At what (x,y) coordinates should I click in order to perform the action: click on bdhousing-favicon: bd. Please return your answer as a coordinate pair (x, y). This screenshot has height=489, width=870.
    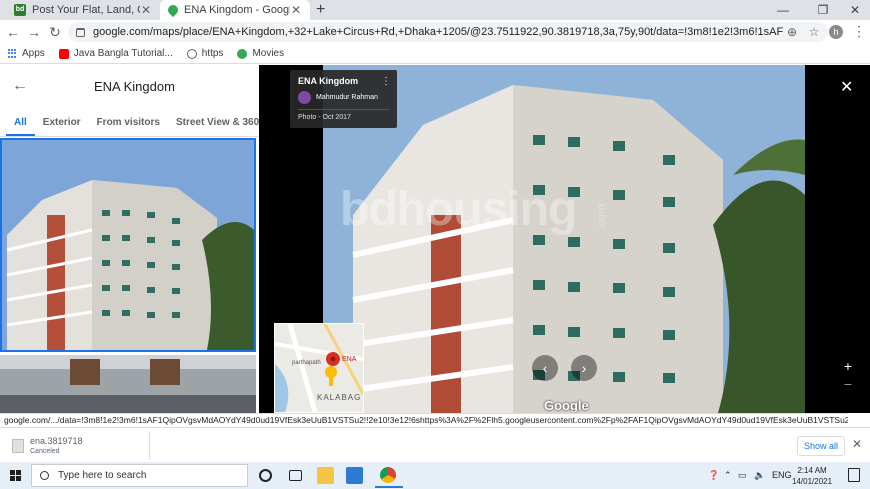
    Looking at the image, I should click on (20, 10).